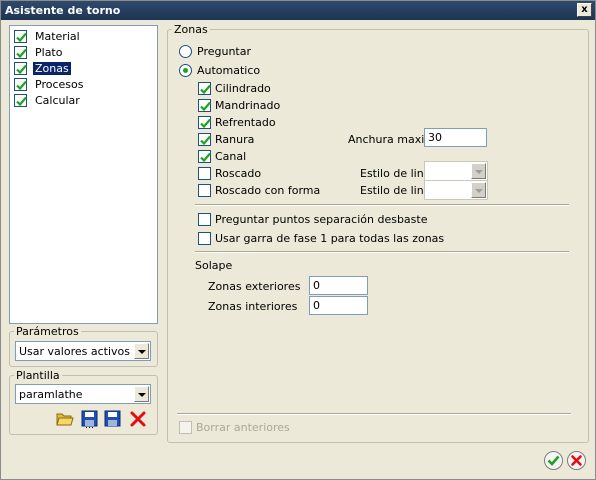 The image size is (596, 480). I want to click on cancel-button, so click(576, 460).